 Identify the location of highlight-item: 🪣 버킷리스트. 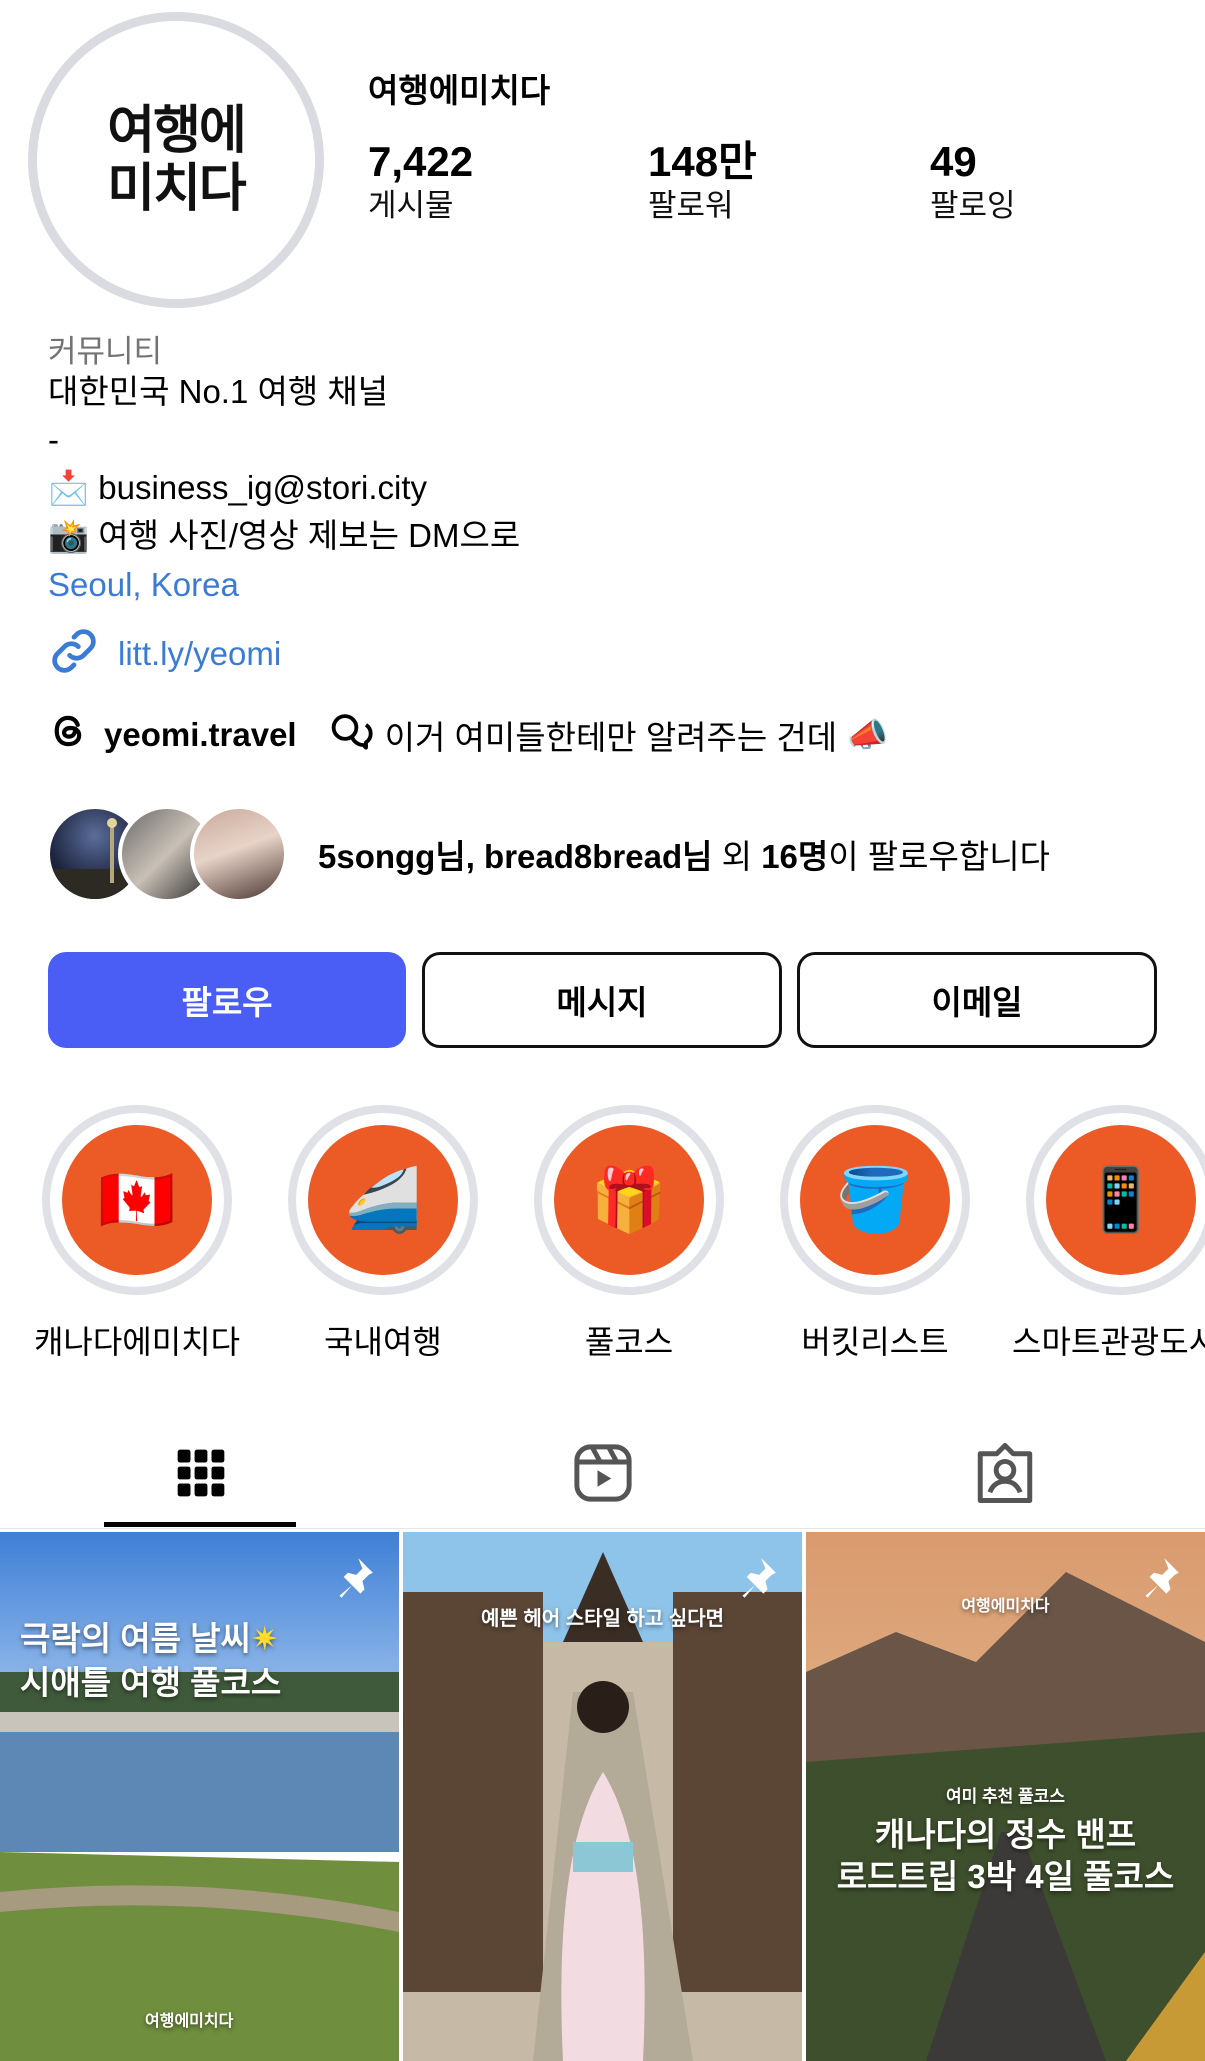
(875, 1234).